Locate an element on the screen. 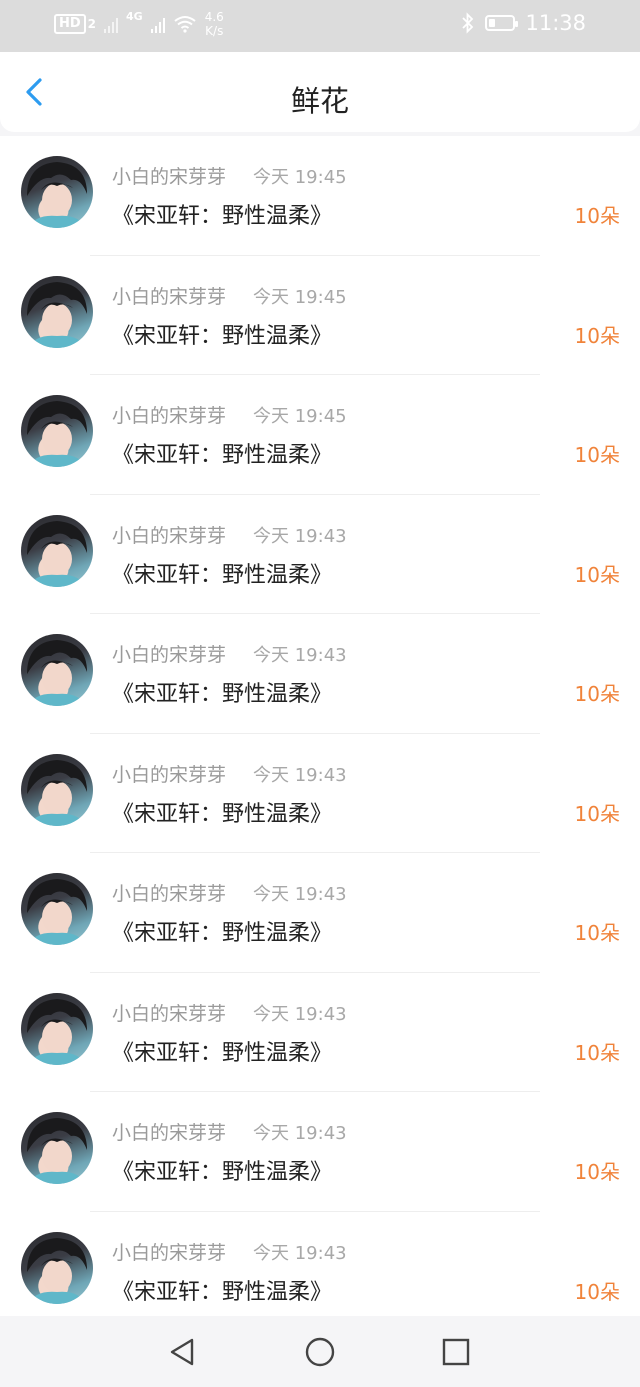  hd-badge: HD is located at coordinates (70, 24).